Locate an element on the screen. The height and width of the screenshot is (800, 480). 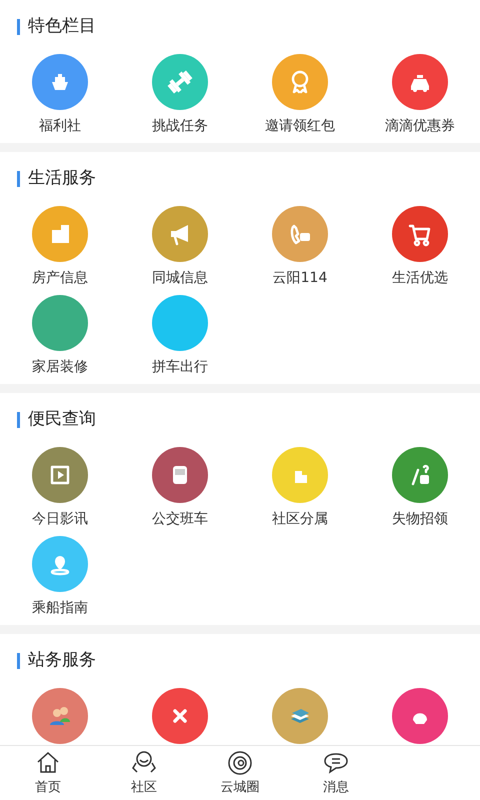
service-label: 今日影讯 is located at coordinates (60, 519).